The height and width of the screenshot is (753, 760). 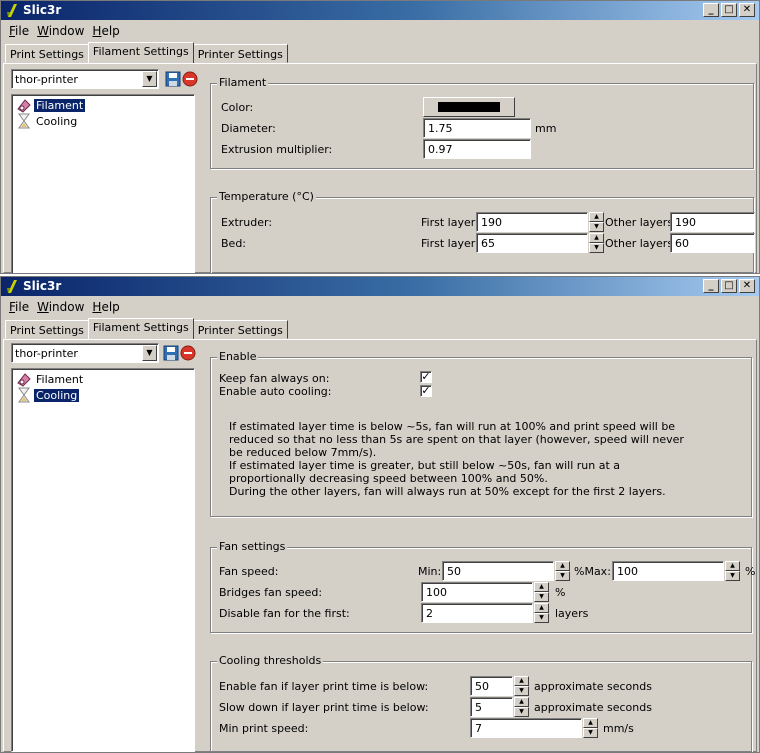 I want to click on fan-max-unit: %, so click(x=750, y=571).